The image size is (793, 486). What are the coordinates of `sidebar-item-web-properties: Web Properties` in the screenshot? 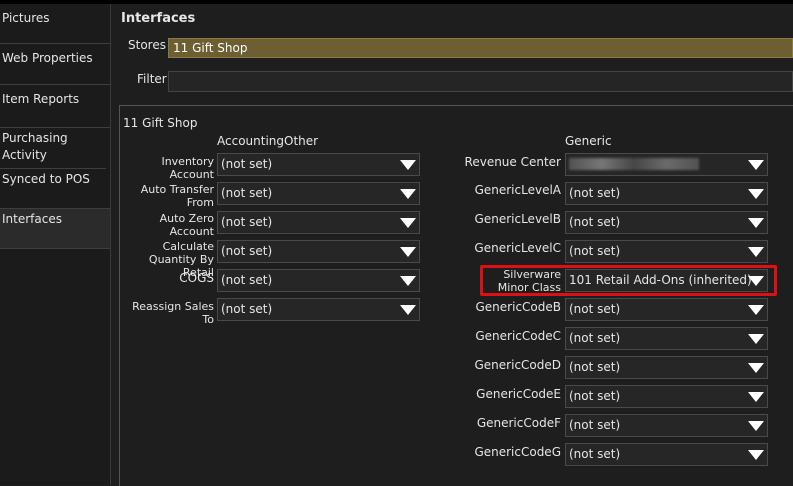 It's located at (55, 64).